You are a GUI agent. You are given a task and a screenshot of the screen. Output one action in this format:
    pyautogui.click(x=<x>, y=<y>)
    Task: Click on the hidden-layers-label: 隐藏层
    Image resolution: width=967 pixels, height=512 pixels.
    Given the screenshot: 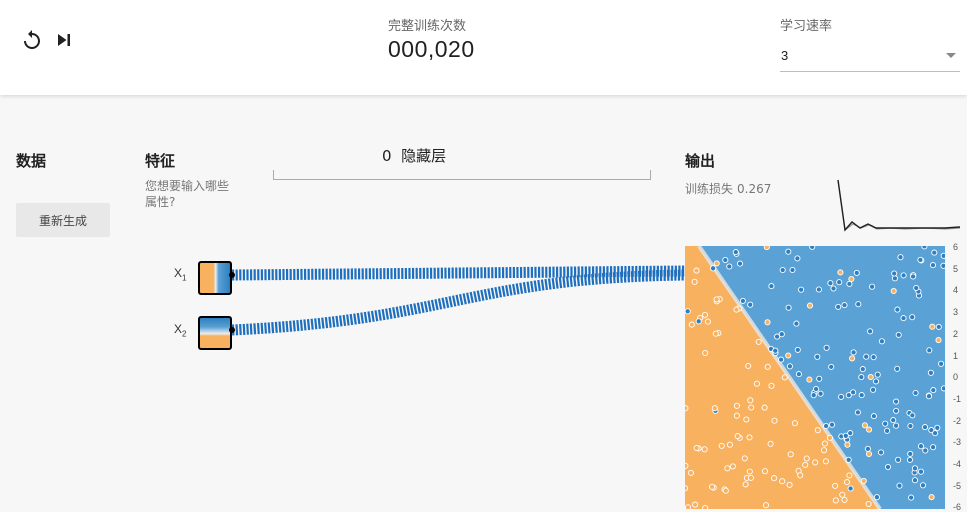 What is the action you would take?
    pyautogui.click(x=424, y=156)
    